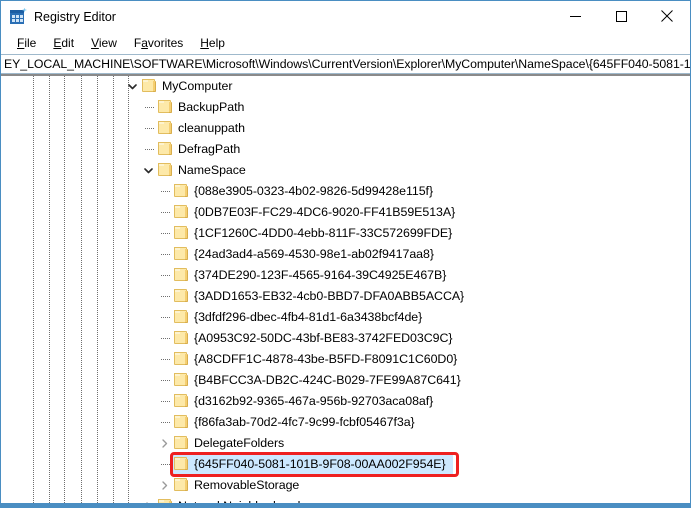  What do you see at coordinates (18, 16) in the screenshot?
I see `registry-editor-icon` at bounding box center [18, 16].